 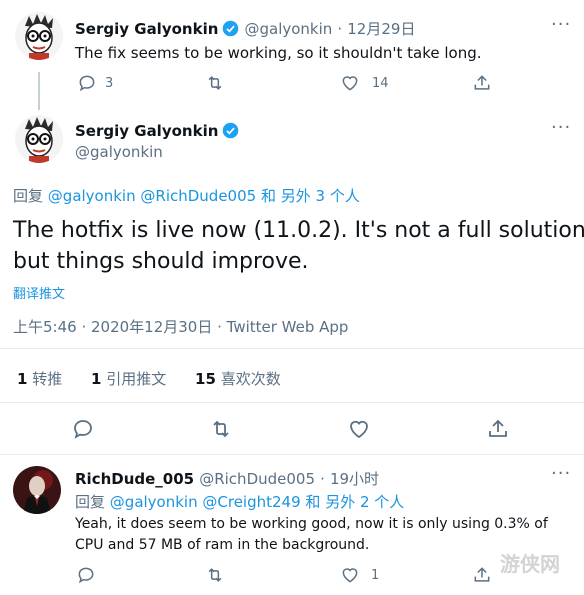 I want to click on tweet2-stats: 1 转推 1 引用推文 15 喜欢次数, so click(x=149, y=378).